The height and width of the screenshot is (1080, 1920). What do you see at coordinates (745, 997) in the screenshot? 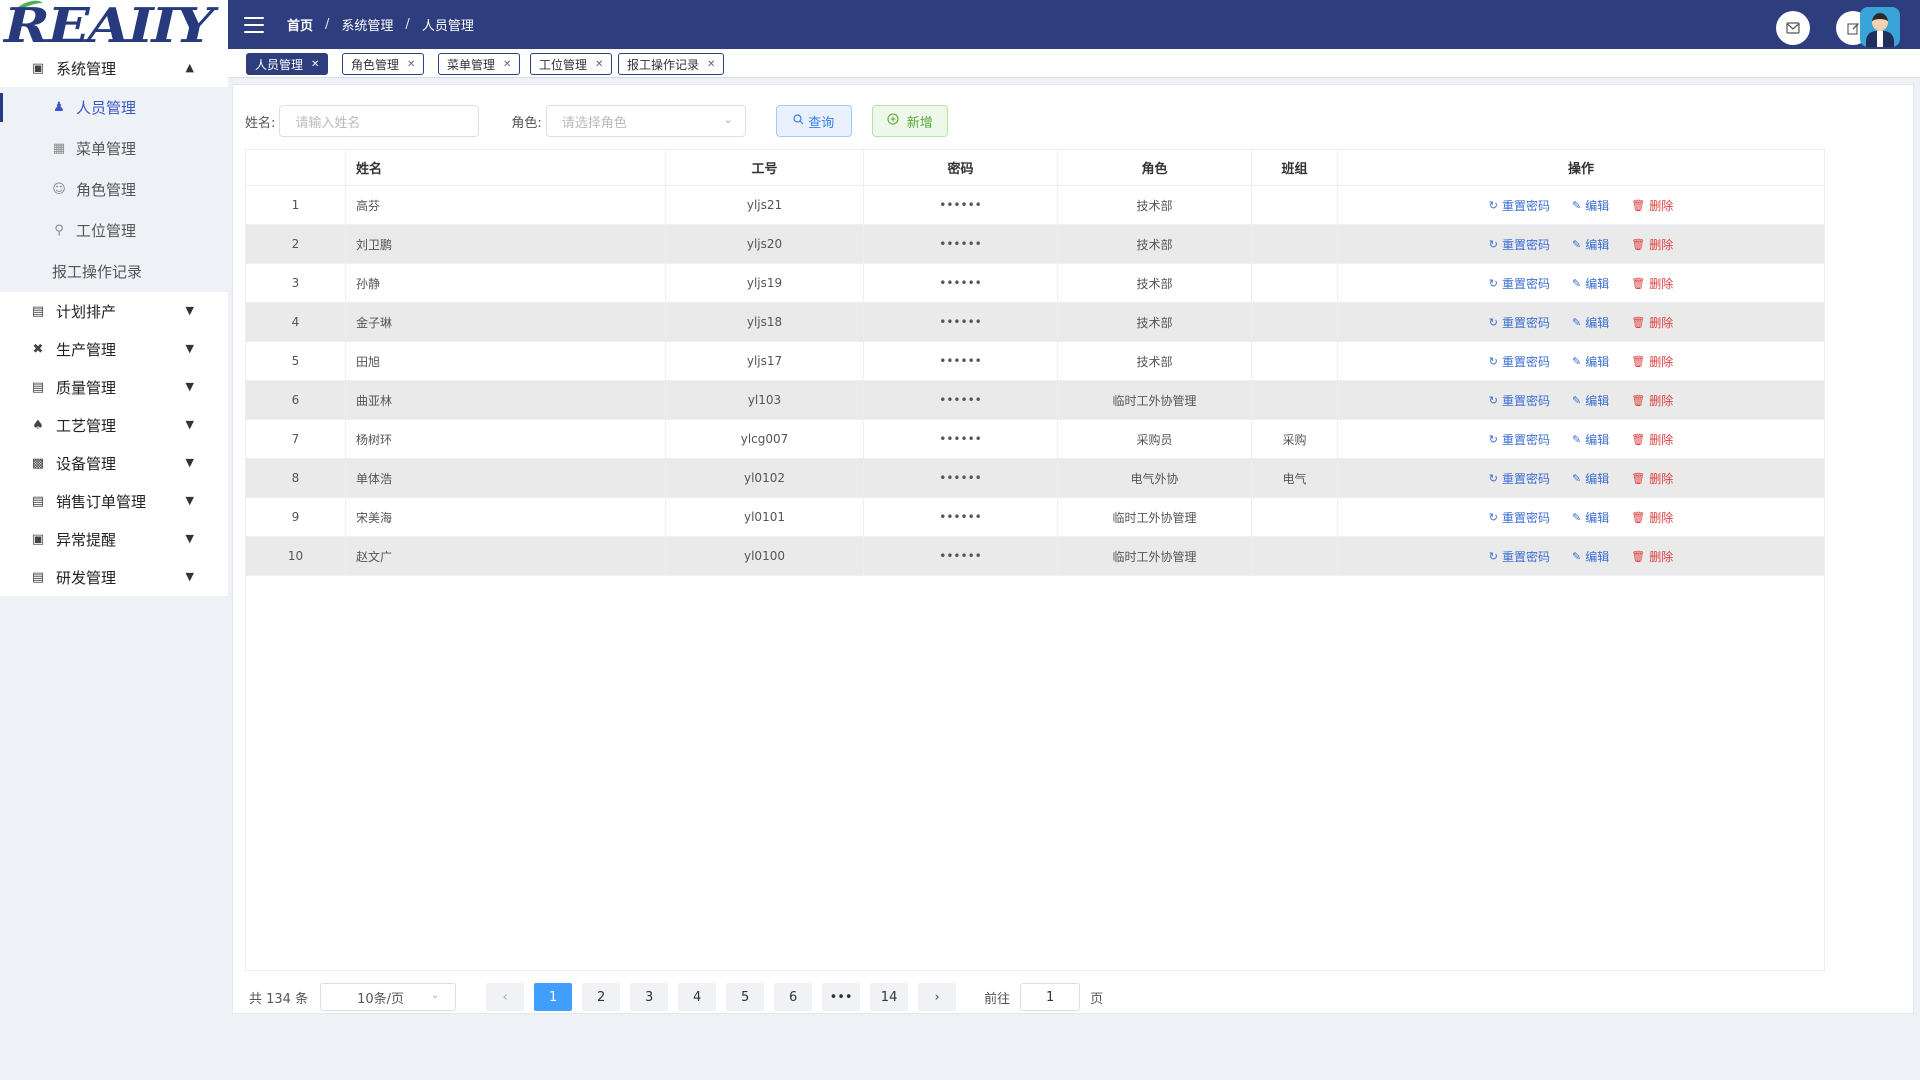
I see `page-button: 5` at bounding box center [745, 997].